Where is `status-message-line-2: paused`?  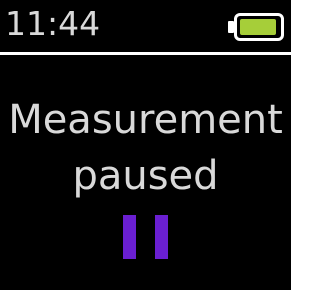 status-message-line-2: paused is located at coordinates (145, 176).